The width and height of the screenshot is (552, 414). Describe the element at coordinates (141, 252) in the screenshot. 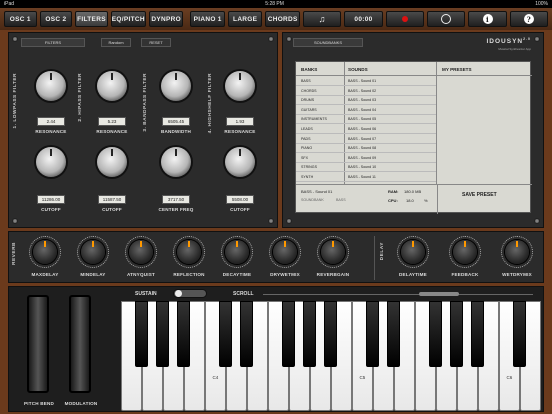

I see `reverb-atnyquist-knob` at that location.